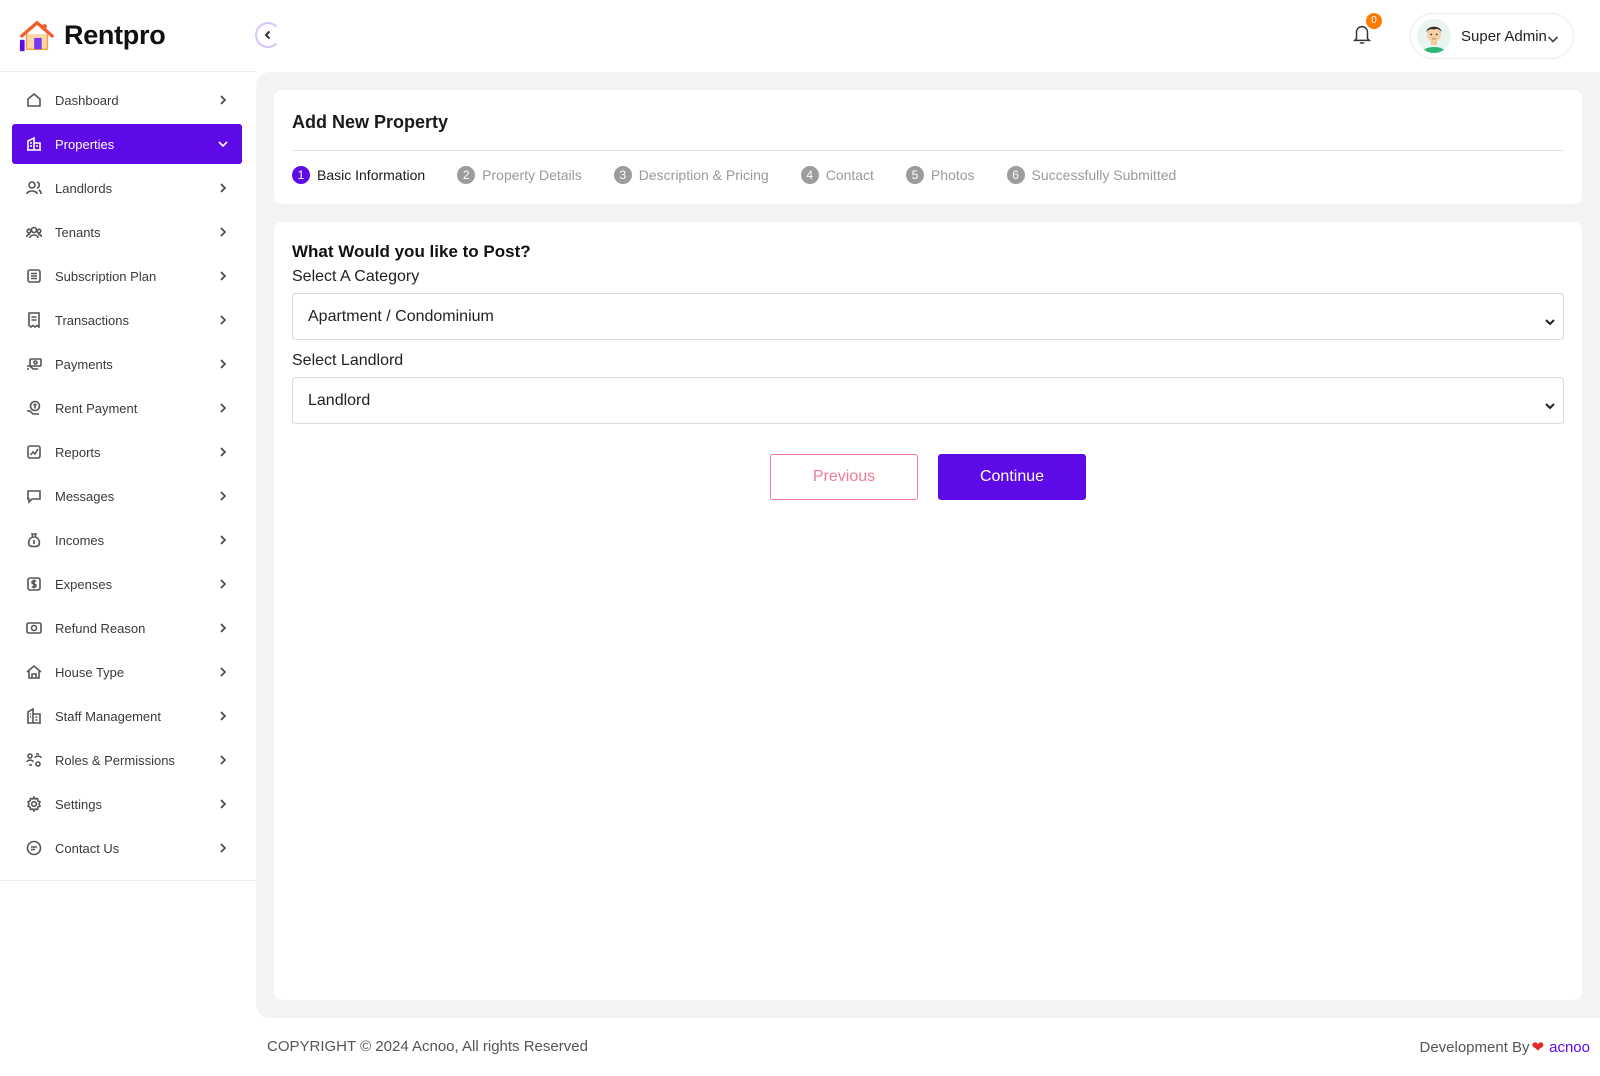 This screenshot has height=1076, width=1600. I want to click on sidebar-item-incomes: Incomes, so click(127, 540).